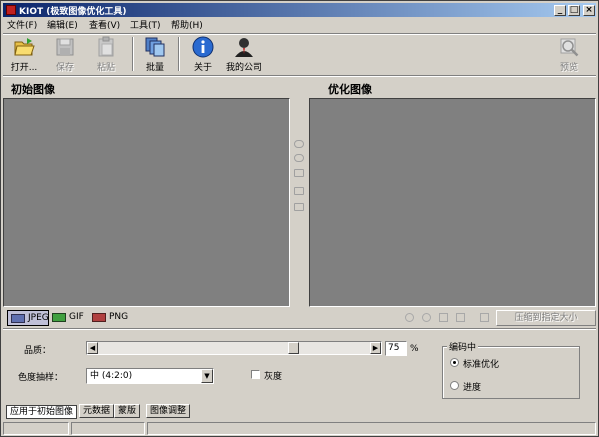  What do you see at coordinates (33, 89) in the screenshot?
I see `original-image-label: 初始图像` at bounding box center [33, 89].